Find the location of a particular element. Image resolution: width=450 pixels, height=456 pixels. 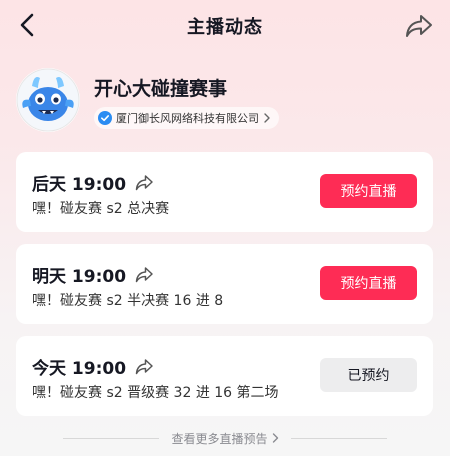

more-previews-link: 查看更多直播预告 is located at coordinates (224, 438).